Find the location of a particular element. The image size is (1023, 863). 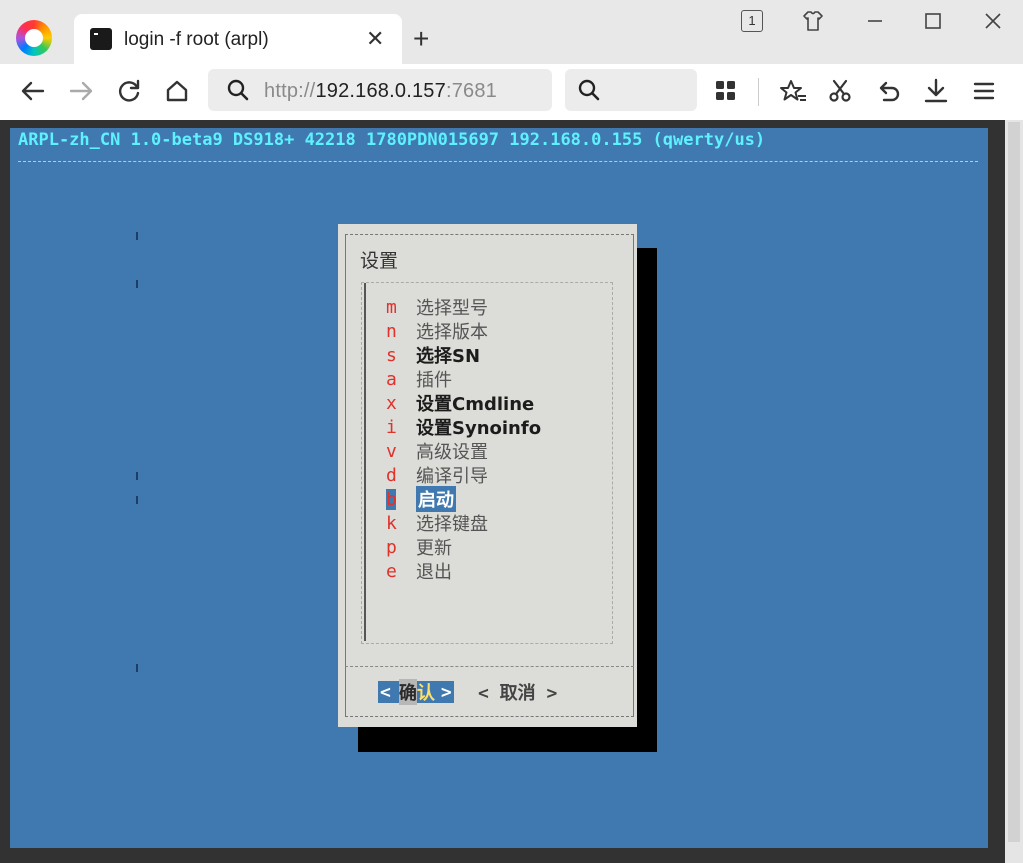

menu-label: 选择型号 is located at coordinates (452, 308).